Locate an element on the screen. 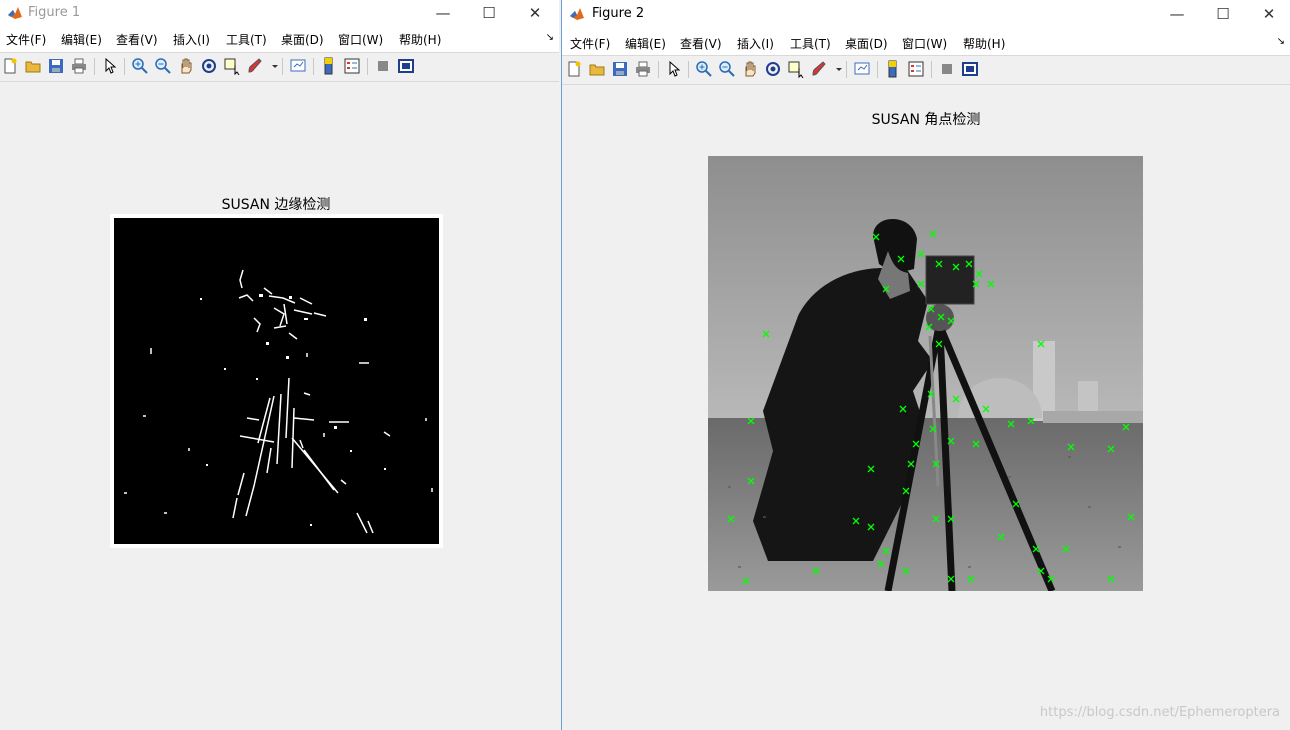 This screenshot has width=1290, height=730. window-title: Figure 2 is located at coordinates (618, 13).